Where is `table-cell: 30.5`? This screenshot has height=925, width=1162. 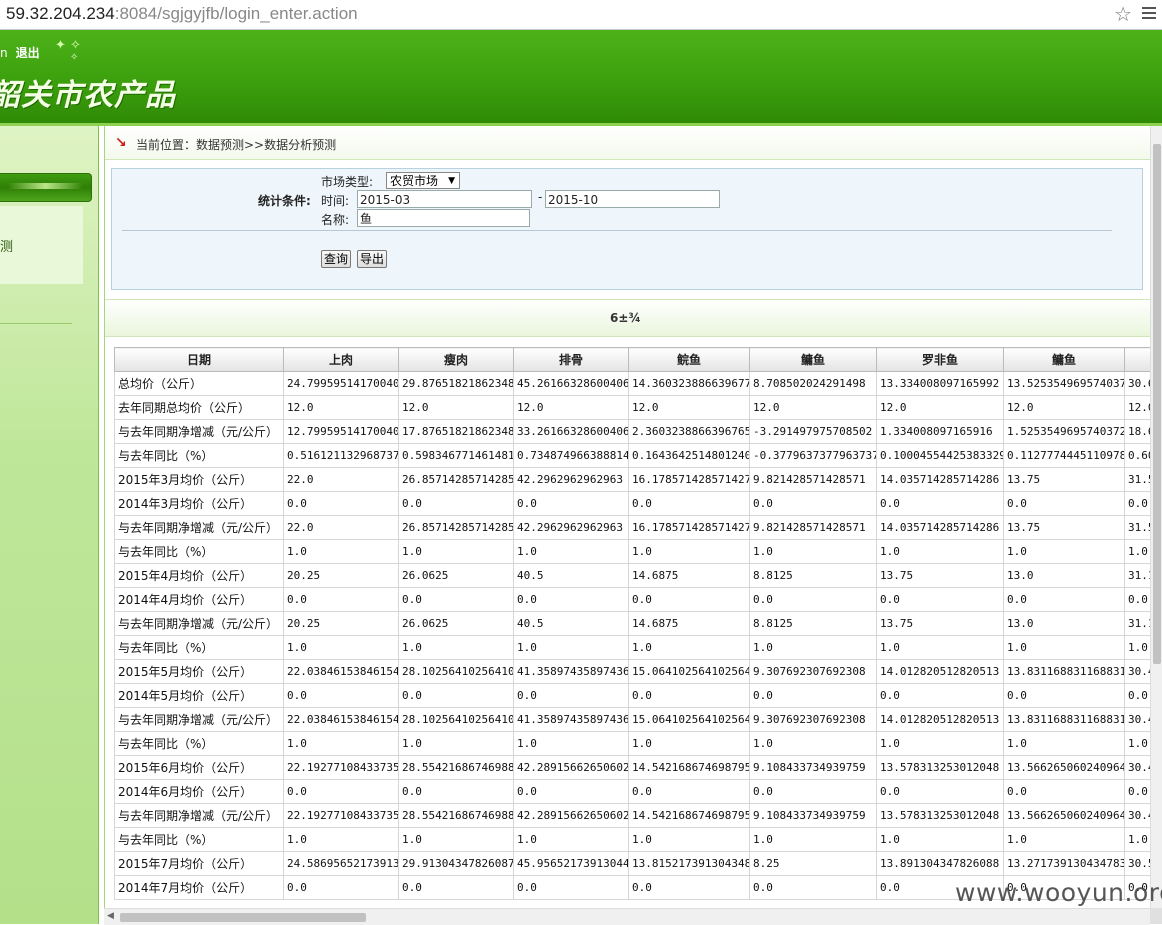 table-cell: 30.5 is located at coordinates (1137, 863).